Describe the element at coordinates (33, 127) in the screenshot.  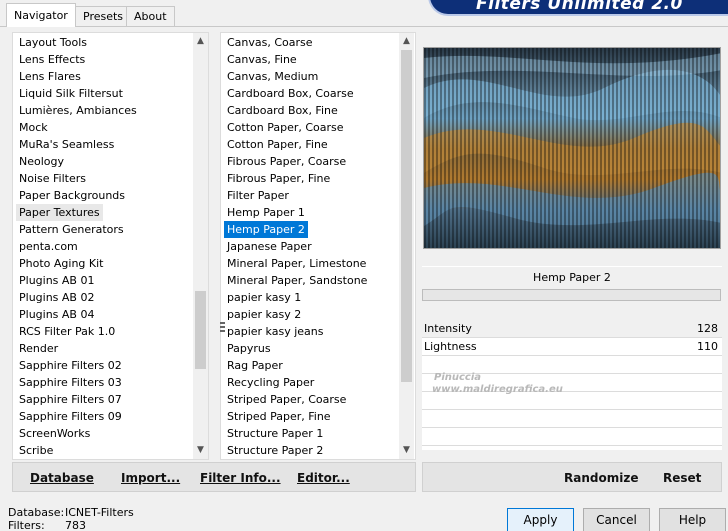
I see `category-item: Mock` at that location.